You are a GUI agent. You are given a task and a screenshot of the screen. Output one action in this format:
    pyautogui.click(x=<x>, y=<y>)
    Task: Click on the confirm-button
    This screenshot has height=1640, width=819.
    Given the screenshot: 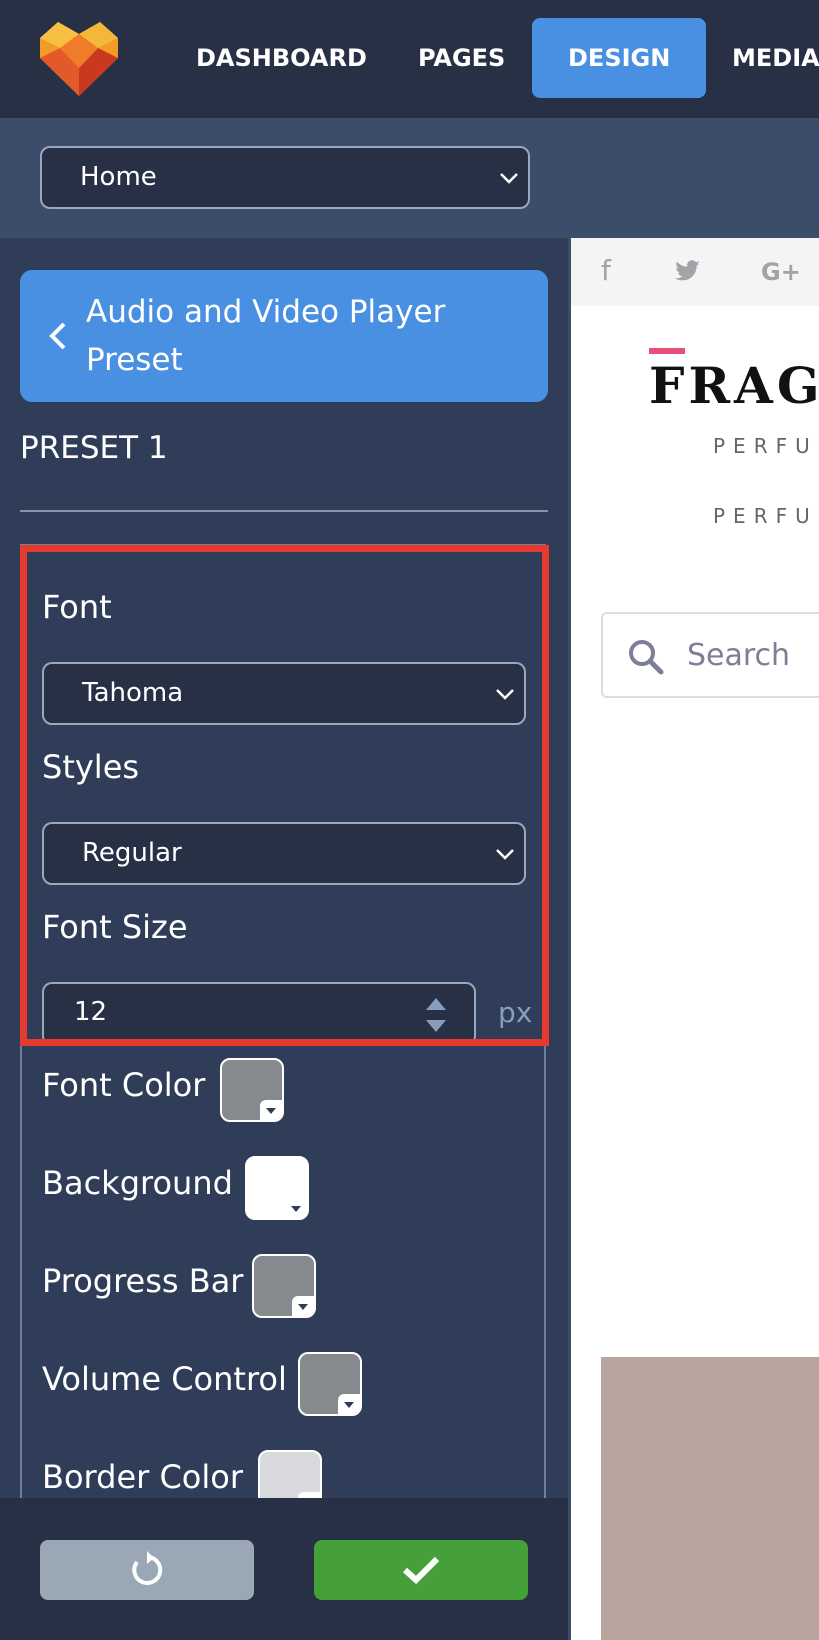 What is the action you would take?
    pyautogui.click(x=421, y=1570)
    